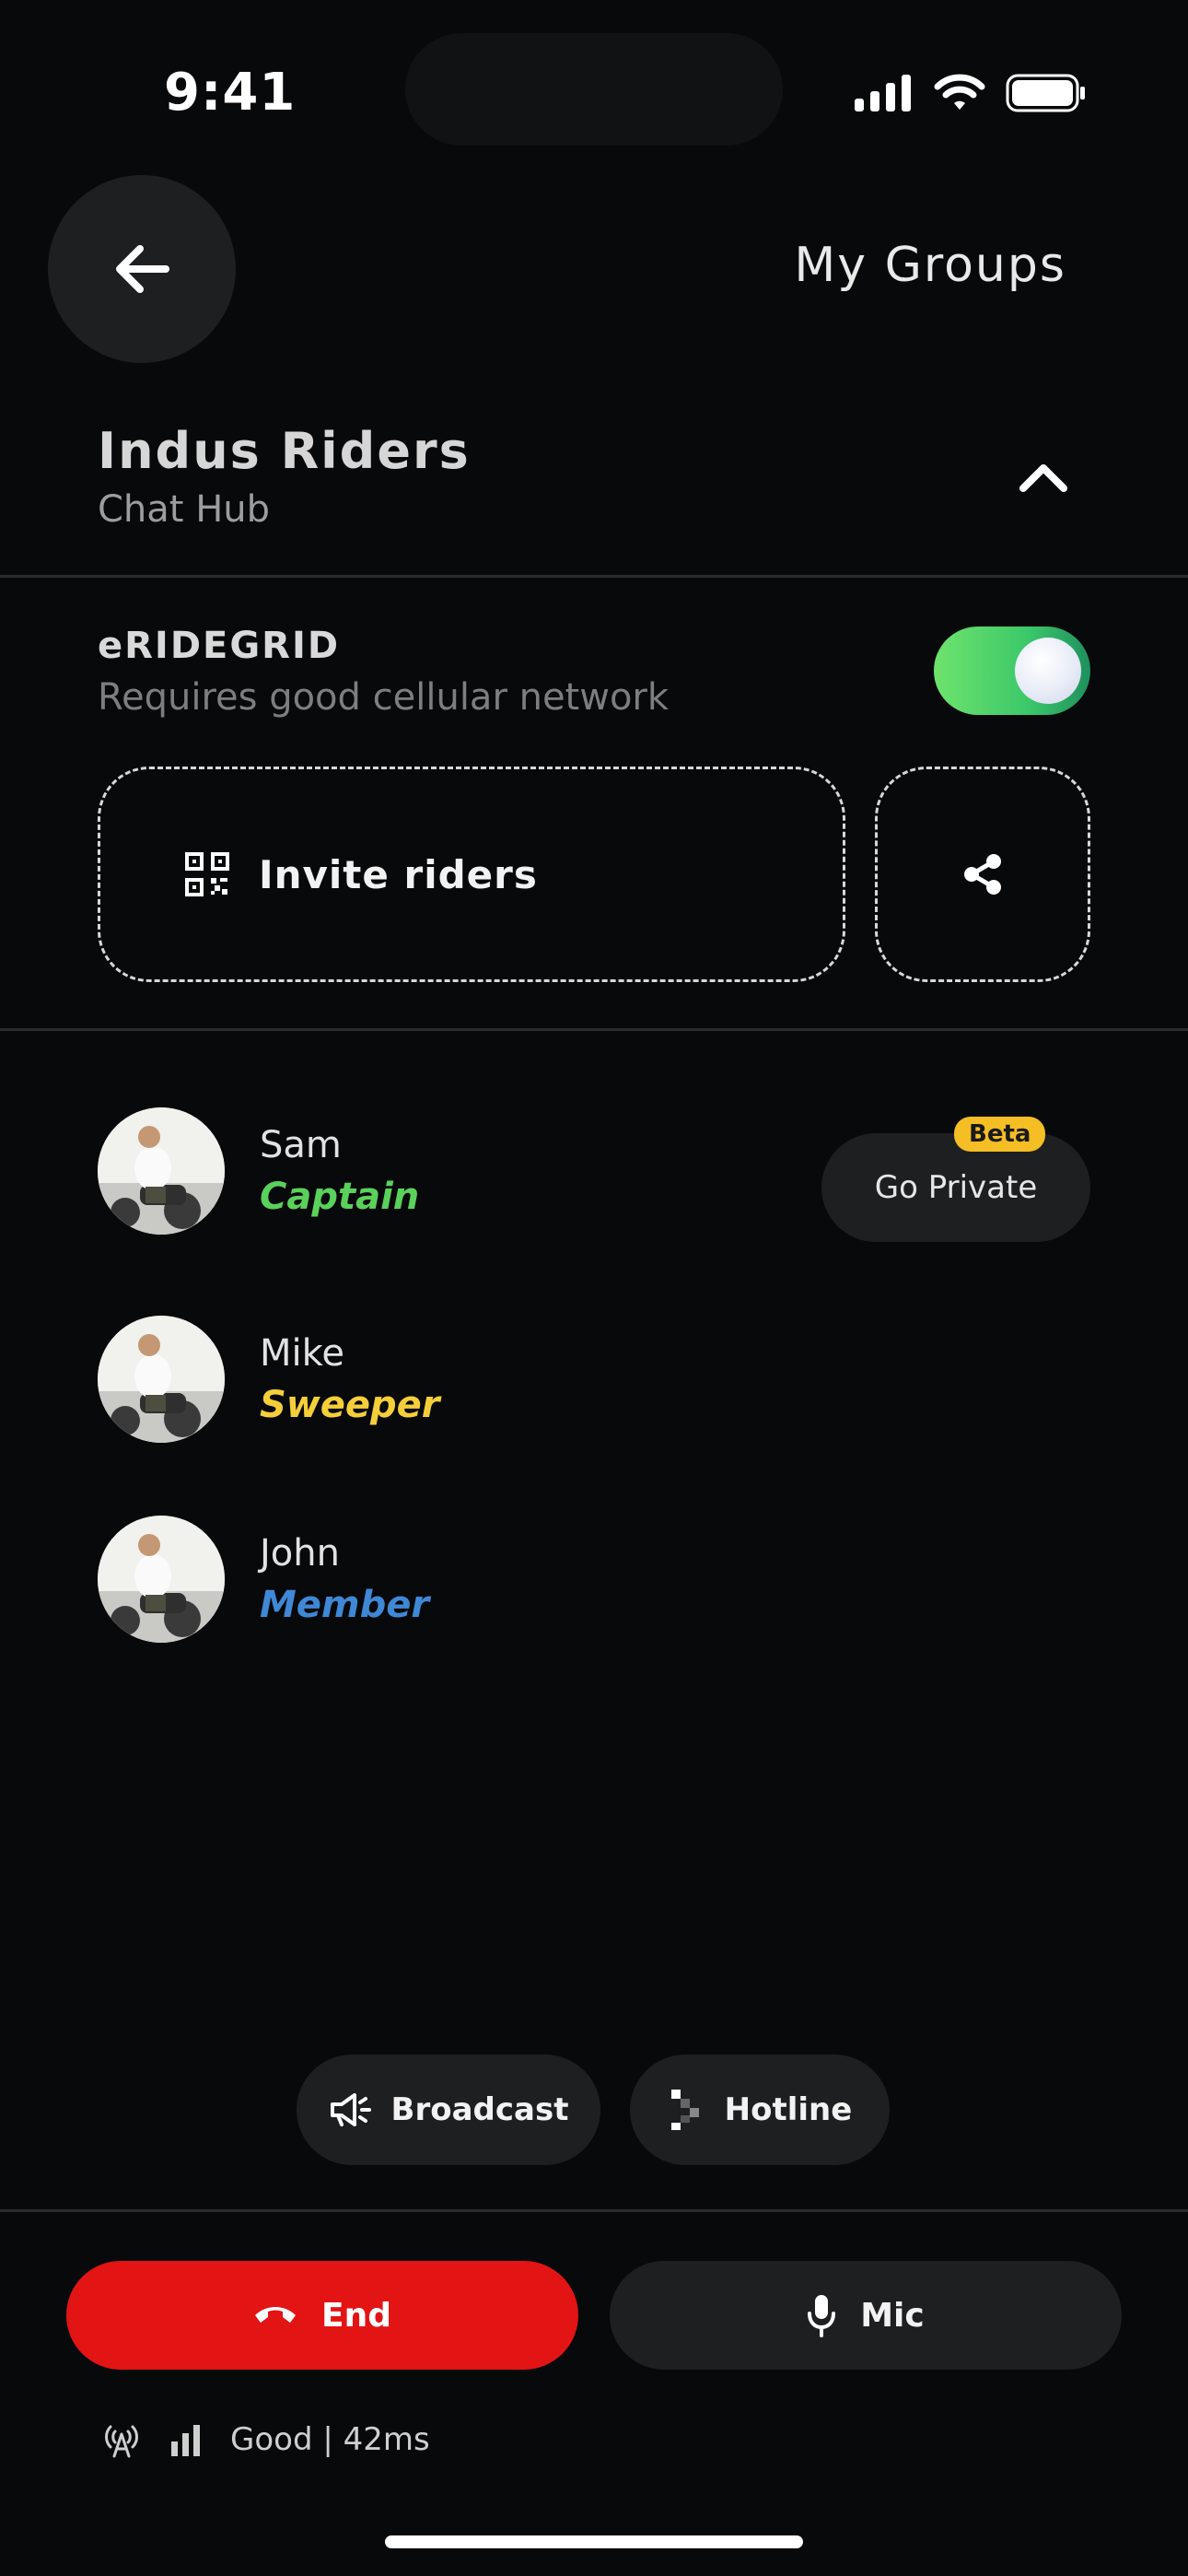 The width and height of the screenshot is (1188, 2576). What do you see at coordinates (219, 646) in the screenshot?
I see `eridegrid-title: eRIDEGRID` at bounding box center [219, 646].